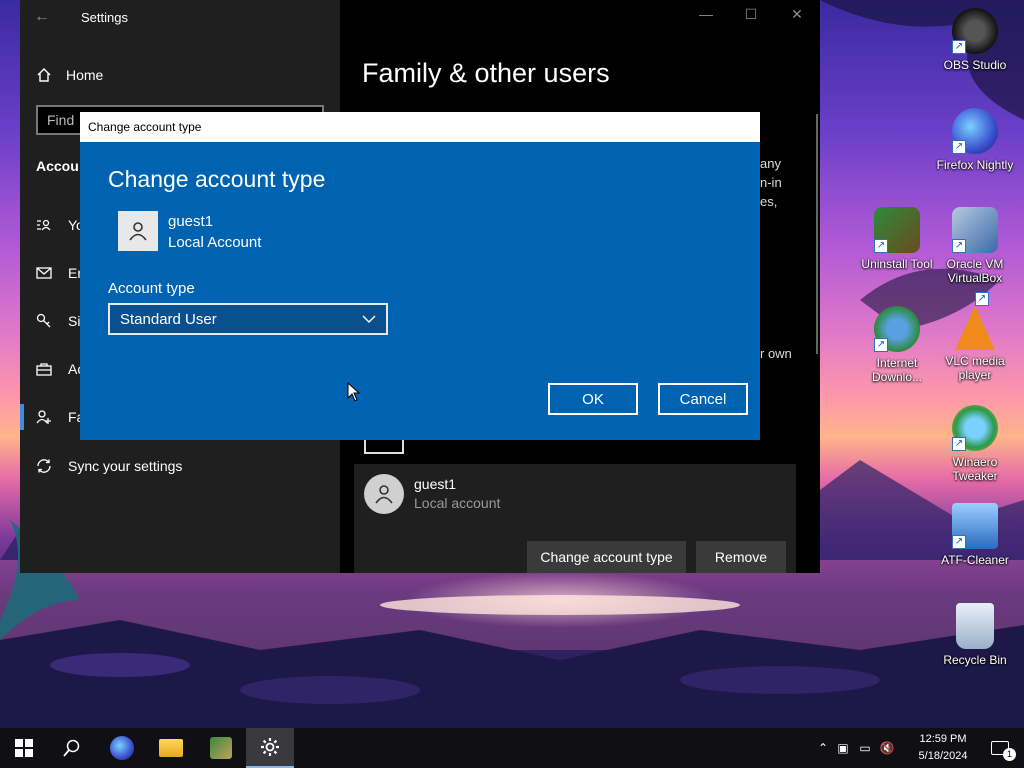 The image size is (1024, 768). I want to click on firefox-nightly-icon: ↗, so click(975, 131).